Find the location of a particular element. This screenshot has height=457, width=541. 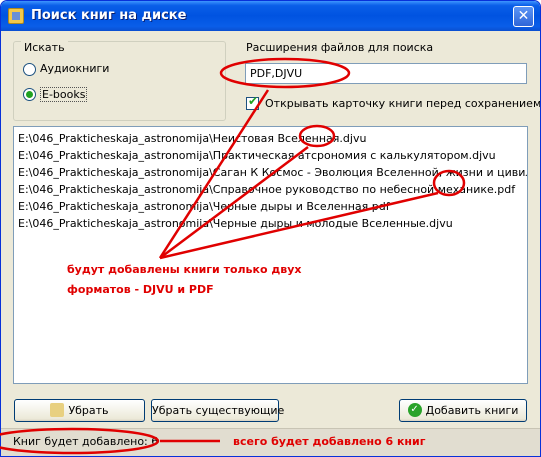

remove-button: Убрать is located at coordinates (79, 410).